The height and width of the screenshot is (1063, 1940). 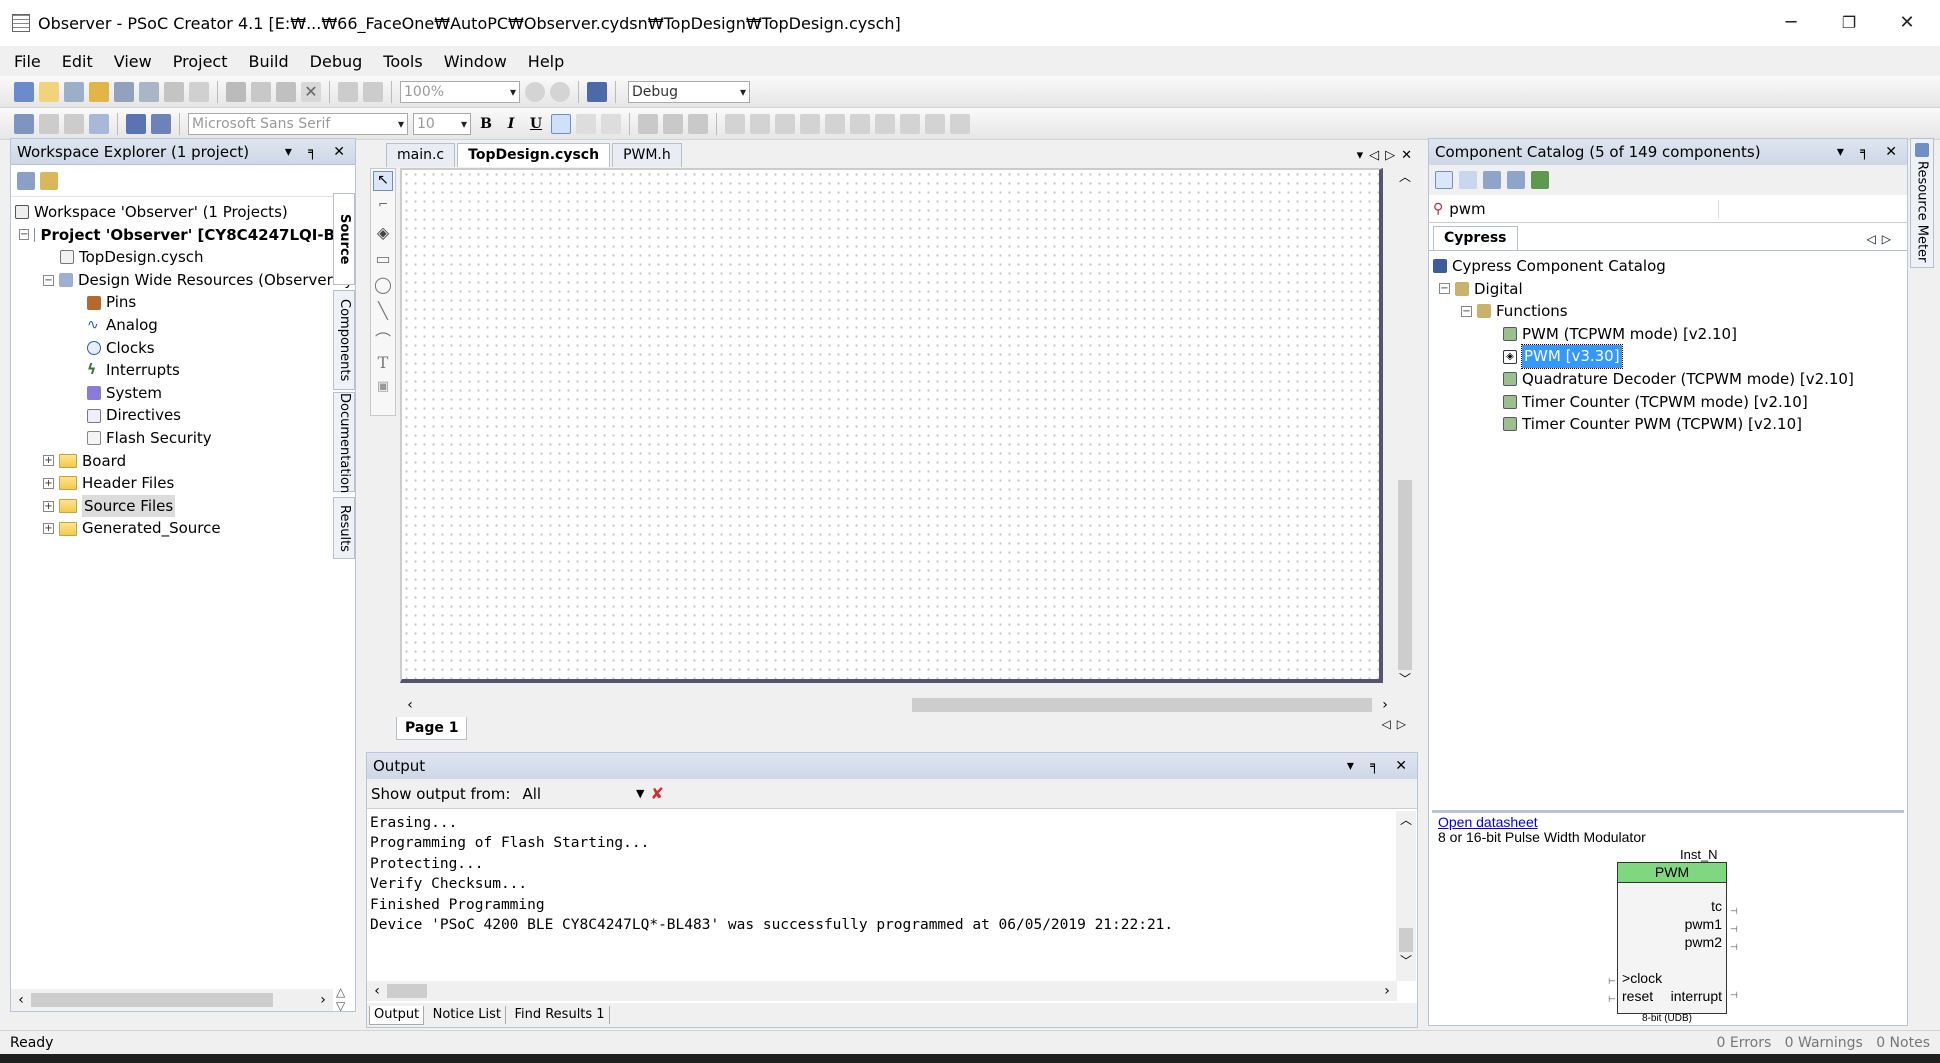 I want to click on mirror-icon, so click(x=885, y=123).